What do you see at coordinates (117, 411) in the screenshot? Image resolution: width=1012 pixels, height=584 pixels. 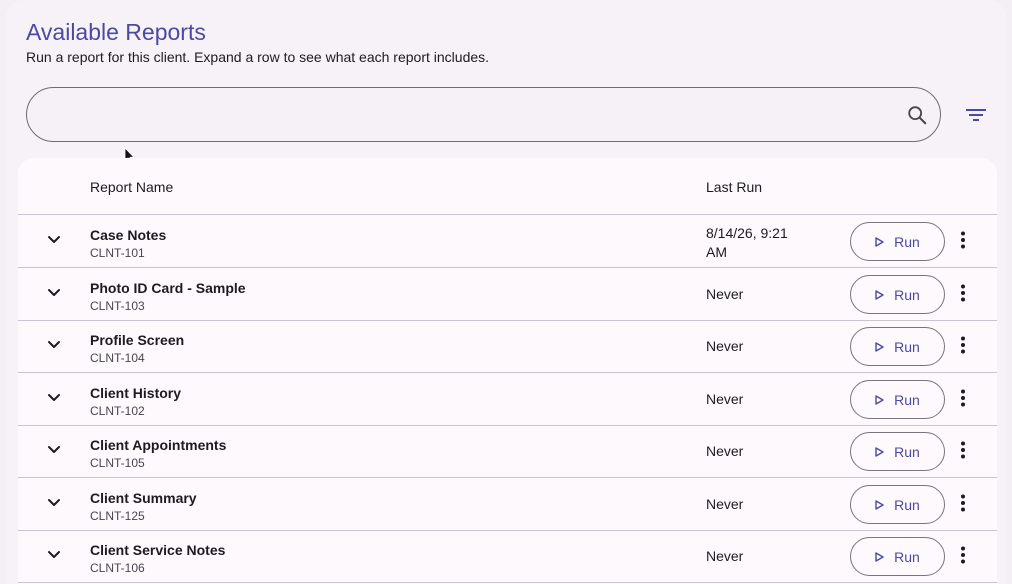 I see `report-code: CLNT-102` at bounding box center [117, 411].